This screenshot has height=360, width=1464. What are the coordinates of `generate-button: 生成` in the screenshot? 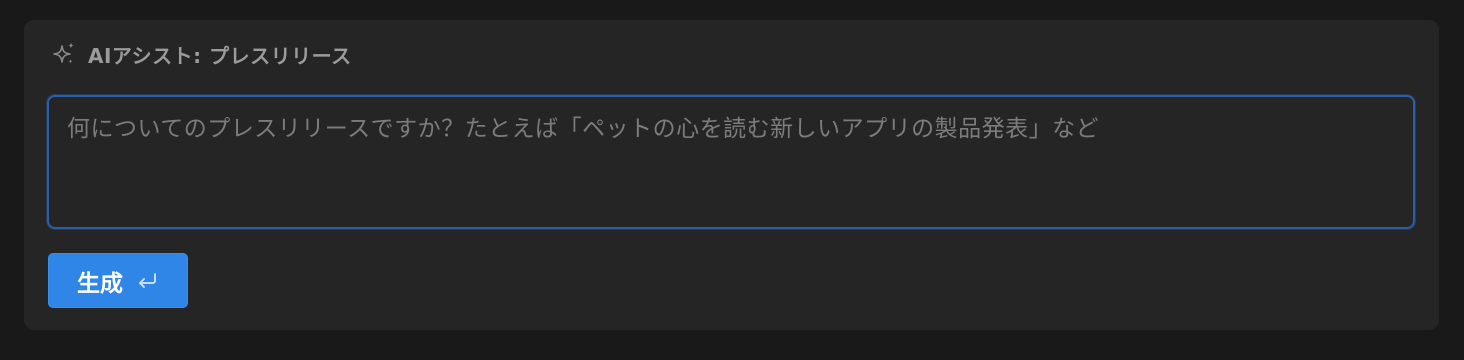 It's located at (118, 280).